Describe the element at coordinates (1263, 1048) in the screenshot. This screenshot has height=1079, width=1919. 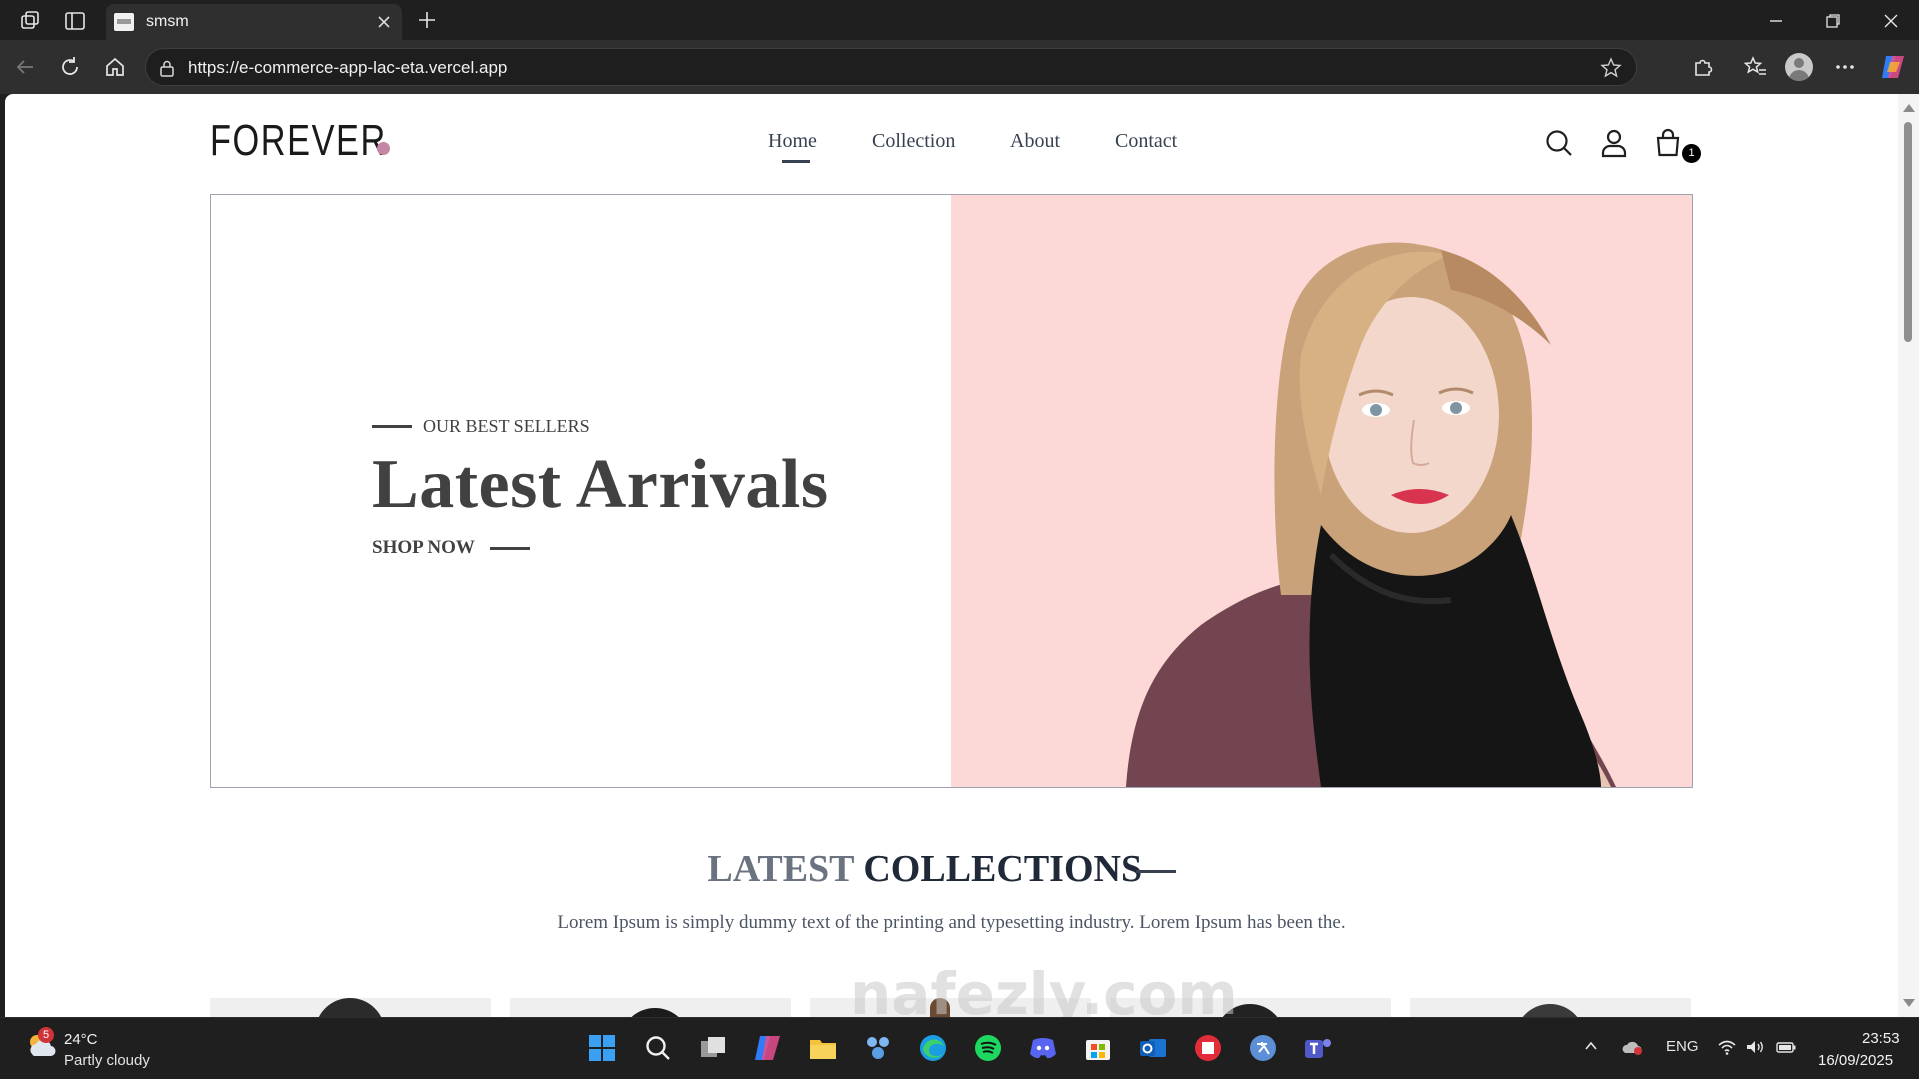
I see `translator-icon` at that location.